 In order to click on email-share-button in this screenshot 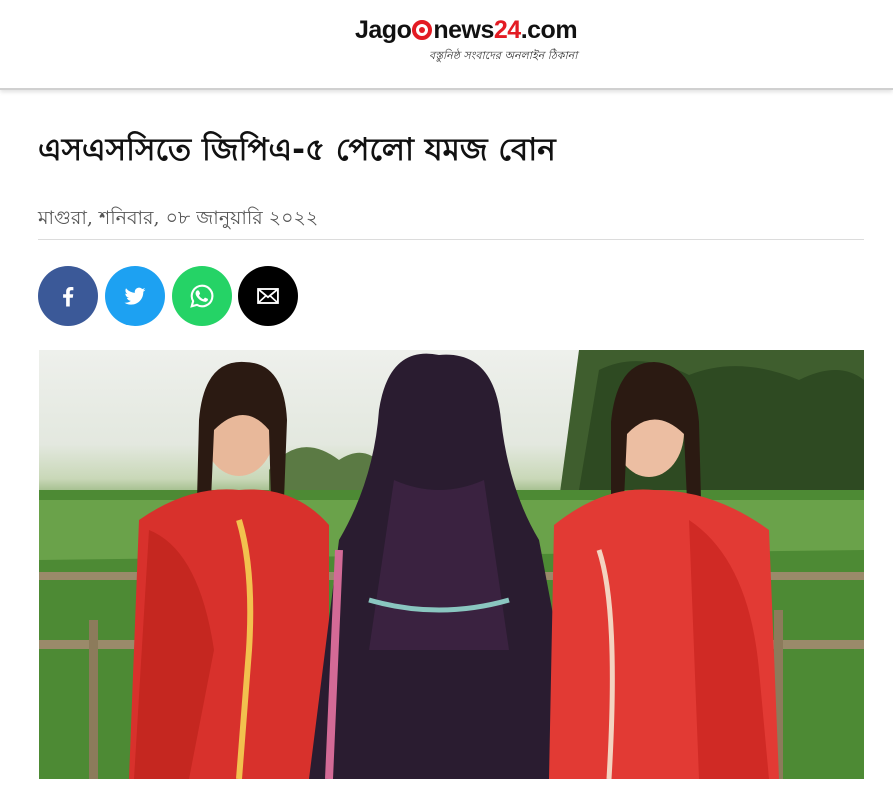, I will do `click(268, 296)`.